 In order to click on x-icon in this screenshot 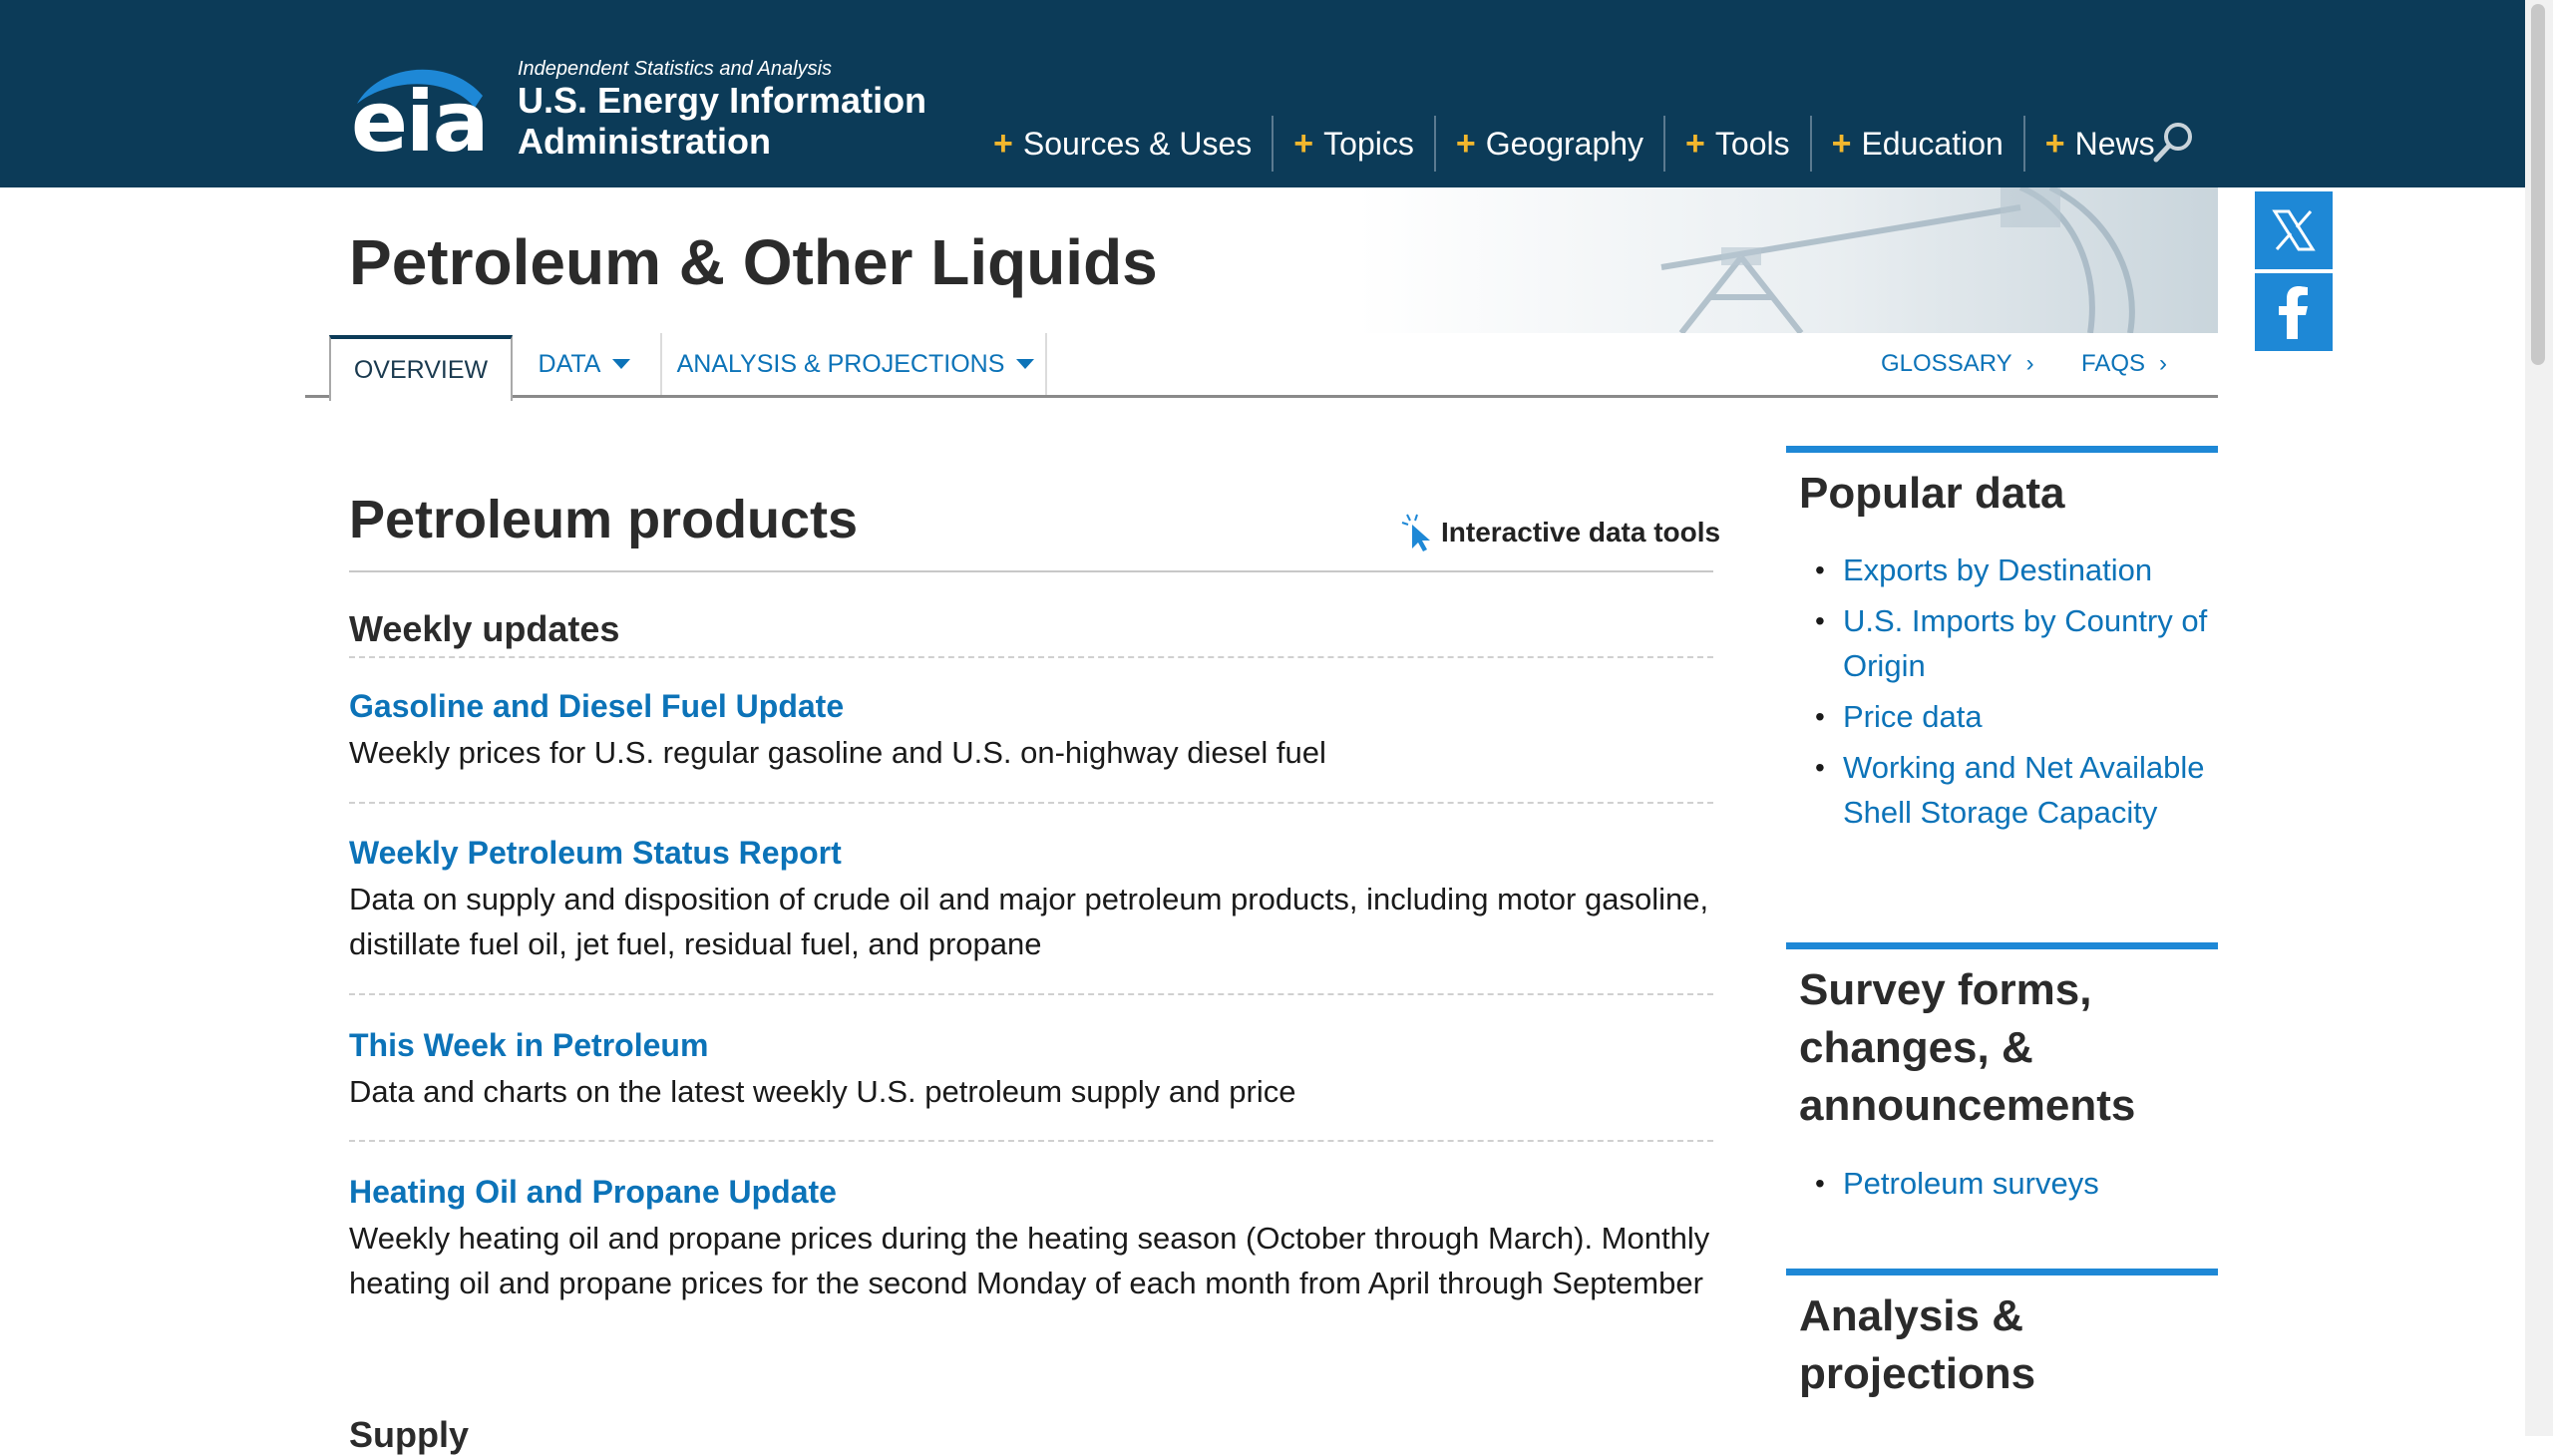, I will do `click(2294, 230)`.